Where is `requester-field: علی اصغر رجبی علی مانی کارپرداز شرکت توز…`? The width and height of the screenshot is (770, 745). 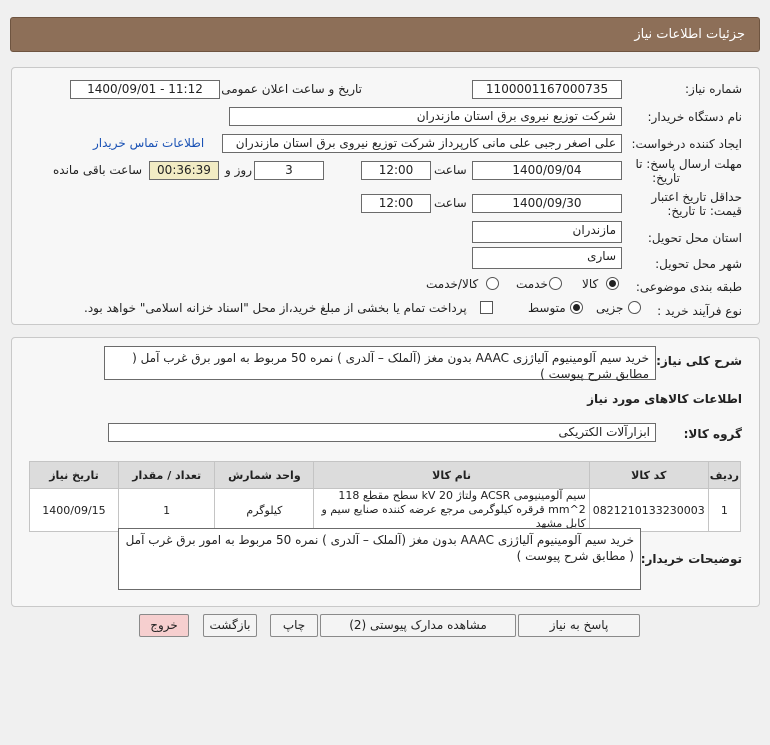 requester-field: علی اصغر رجبی علی مانی کارپرداز شرکت توز… is located at coordinates (422, 143).